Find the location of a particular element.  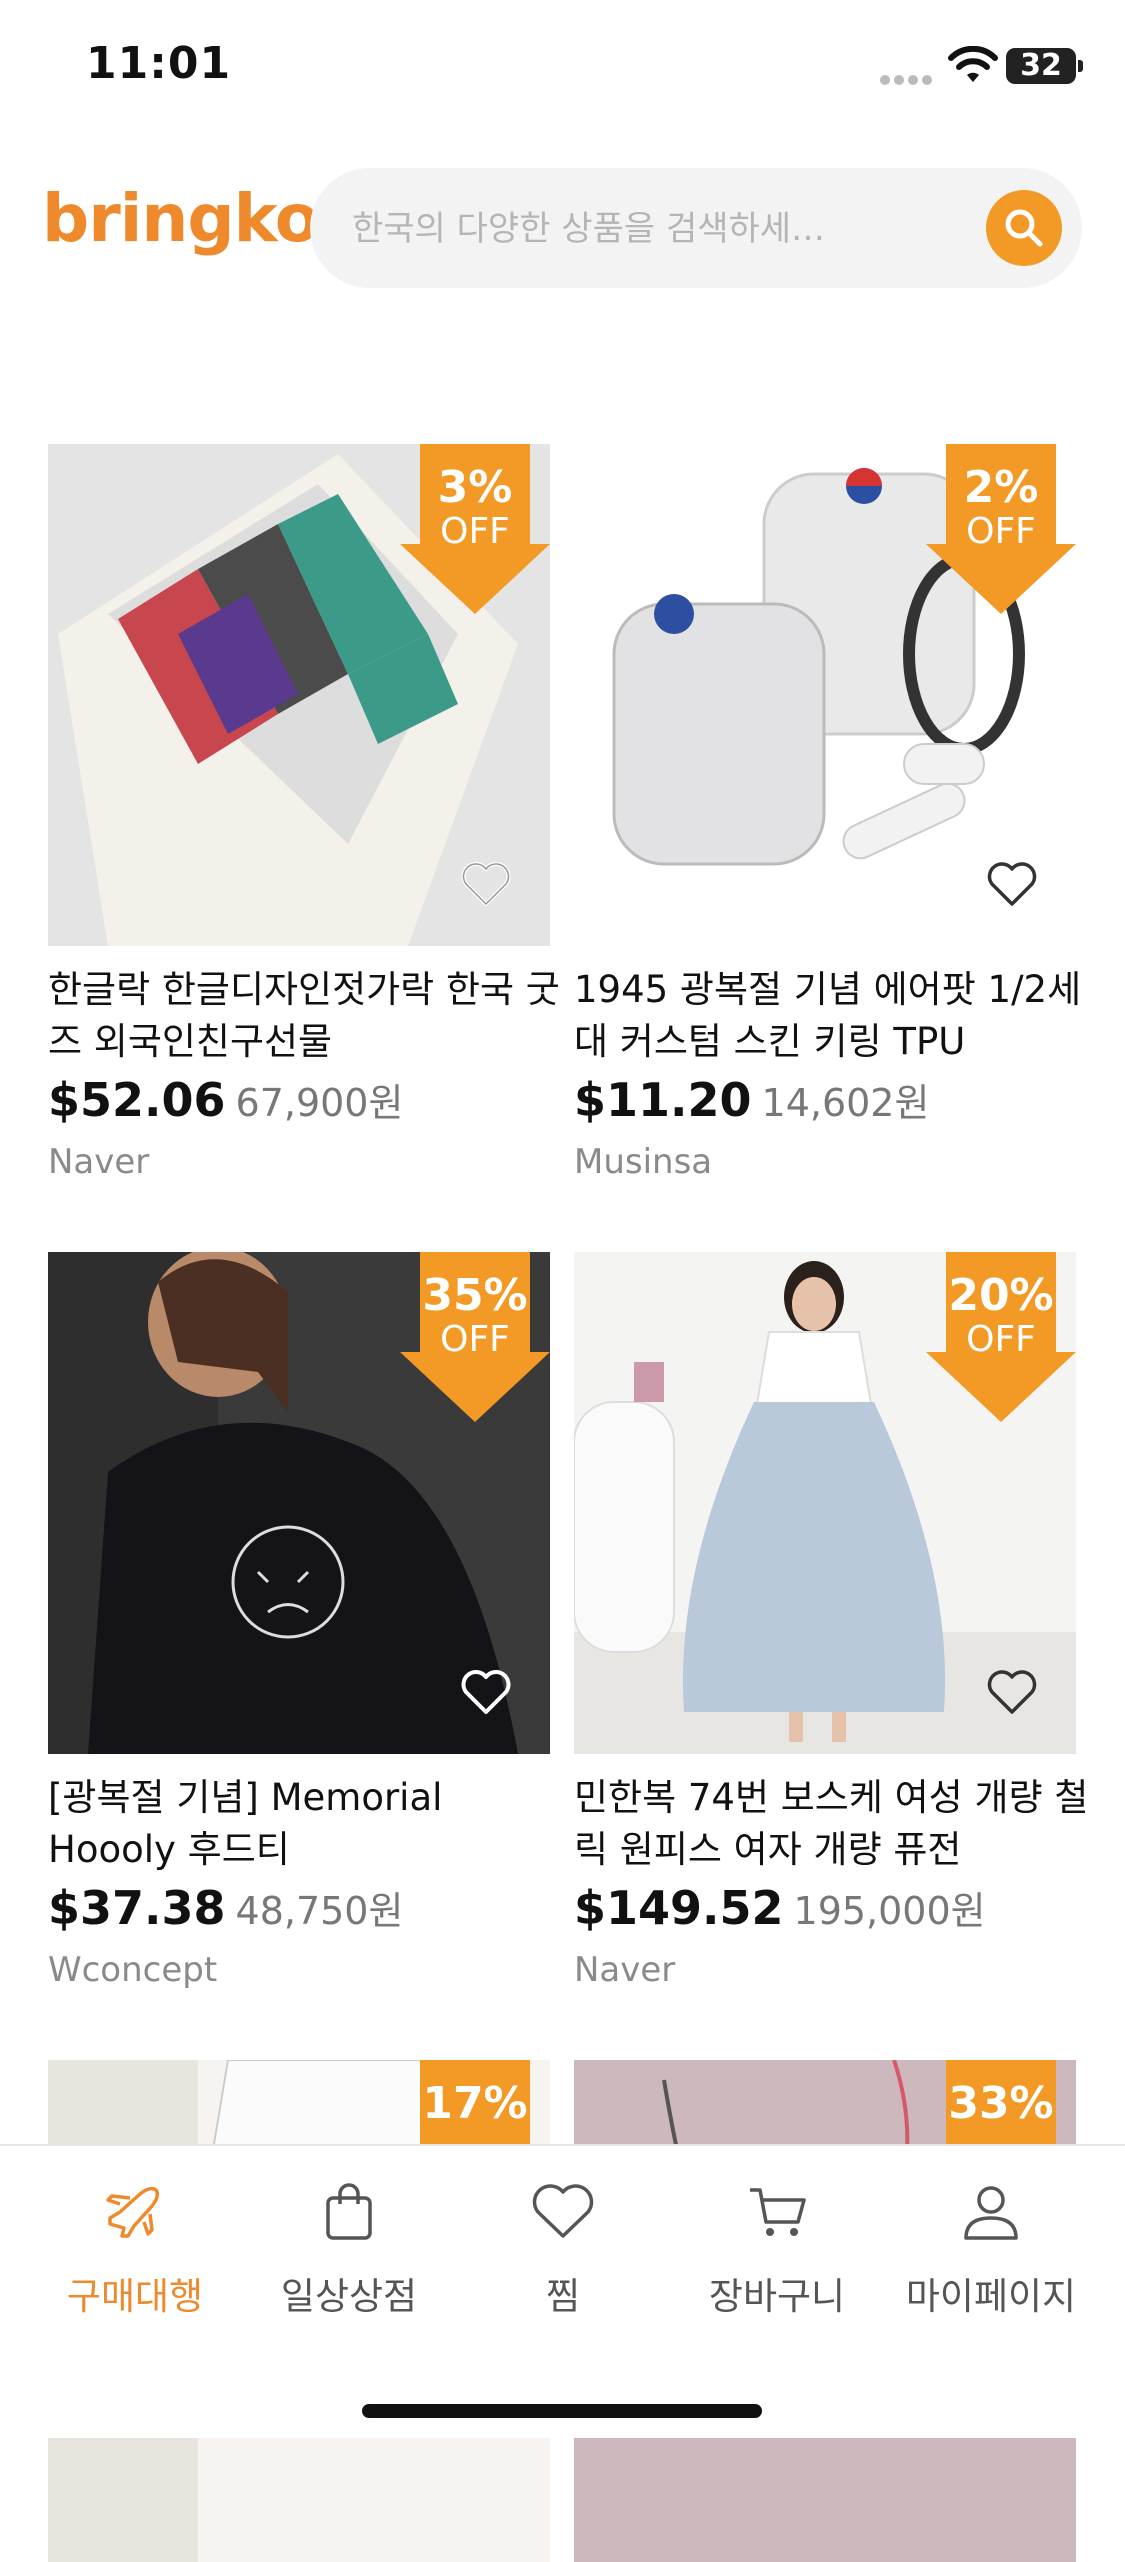

discount-percent: 2% is located at coordinates (1001, 487).